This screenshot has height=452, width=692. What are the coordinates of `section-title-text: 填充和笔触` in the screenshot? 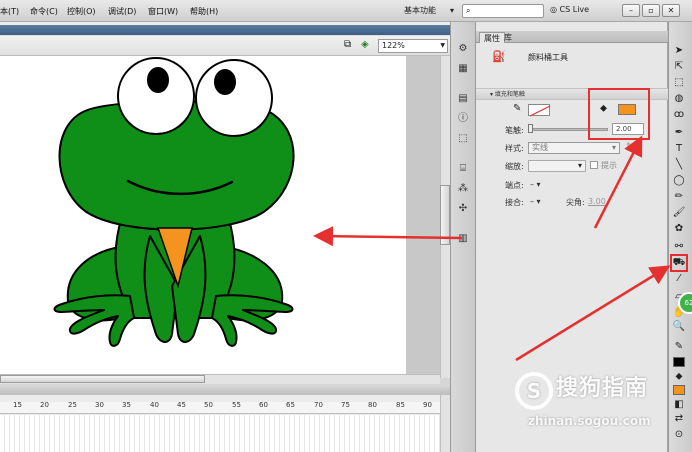 It's located at (509, 94).